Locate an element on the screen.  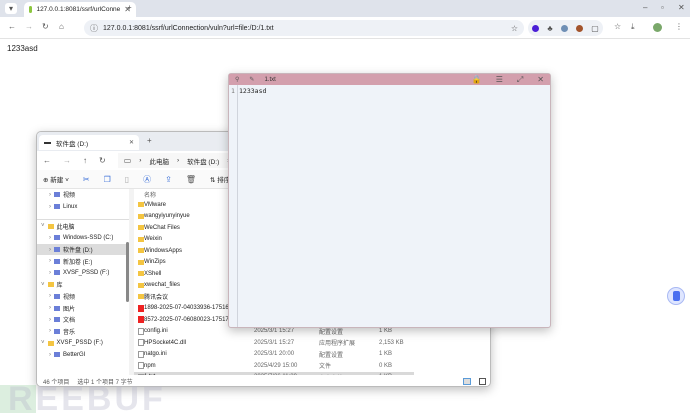
maximize-icon: ▫ is located at coordinates (662, 7).